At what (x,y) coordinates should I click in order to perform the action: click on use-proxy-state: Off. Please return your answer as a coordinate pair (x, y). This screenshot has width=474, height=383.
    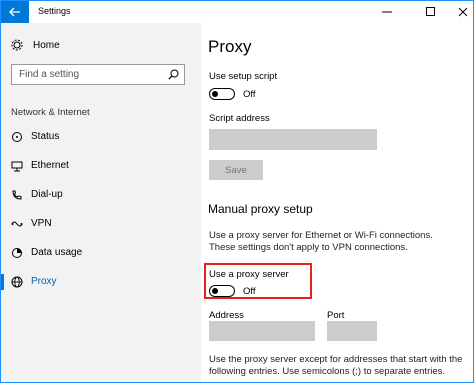
    Looking at the image, I should click on (249, 291).